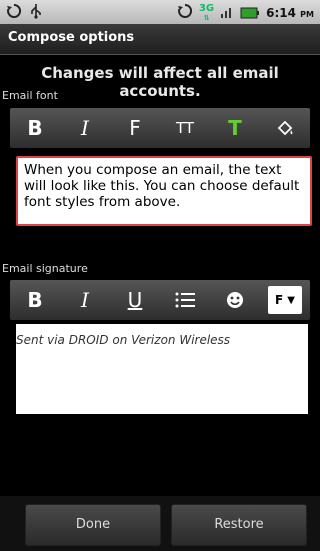  Describe the element at coordinates (291, 300) in the screenshot. I see `dropdown-arrow-icon: ▼` at that location.